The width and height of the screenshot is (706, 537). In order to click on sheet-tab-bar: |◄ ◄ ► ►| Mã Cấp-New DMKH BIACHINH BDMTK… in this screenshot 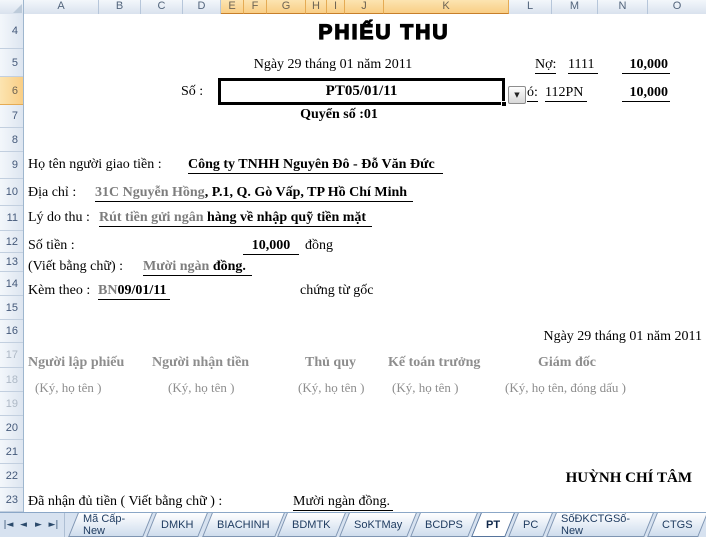, I will do `click(353, 524)`.